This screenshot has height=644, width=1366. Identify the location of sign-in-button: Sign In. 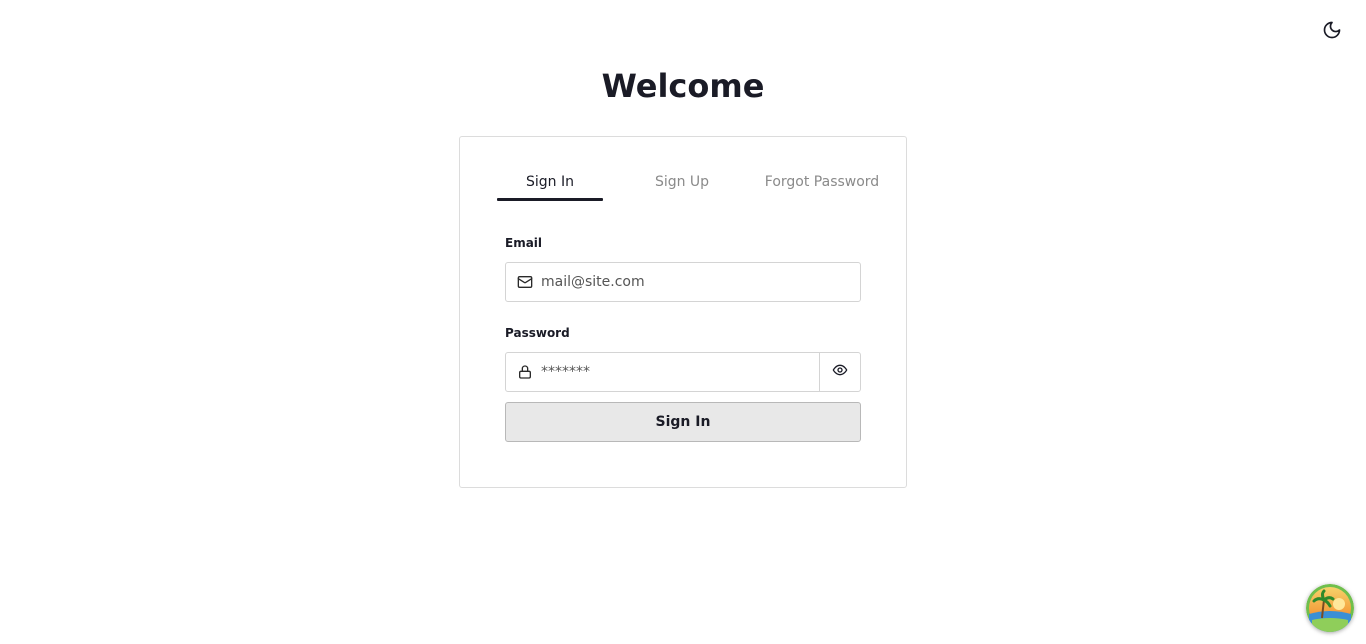
(683, 422).